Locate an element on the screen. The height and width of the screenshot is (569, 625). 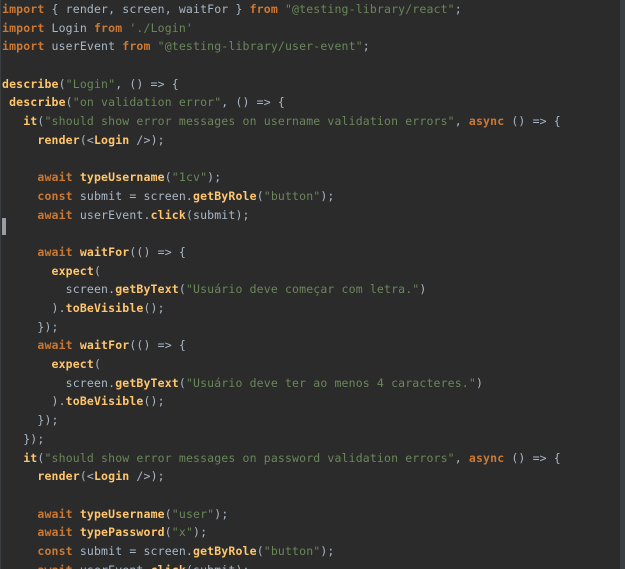
code-line: await typeUsername("1cv"); is located at coordinates (310, 177).